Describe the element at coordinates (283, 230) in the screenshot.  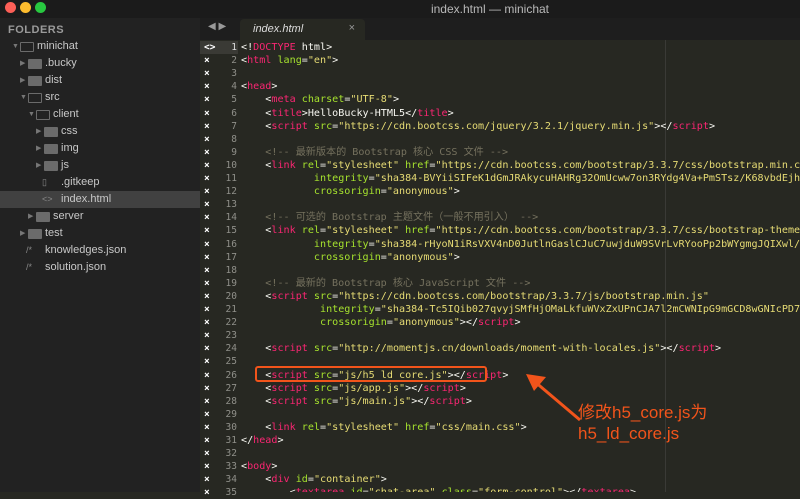
I see `code-token: link` at that location.